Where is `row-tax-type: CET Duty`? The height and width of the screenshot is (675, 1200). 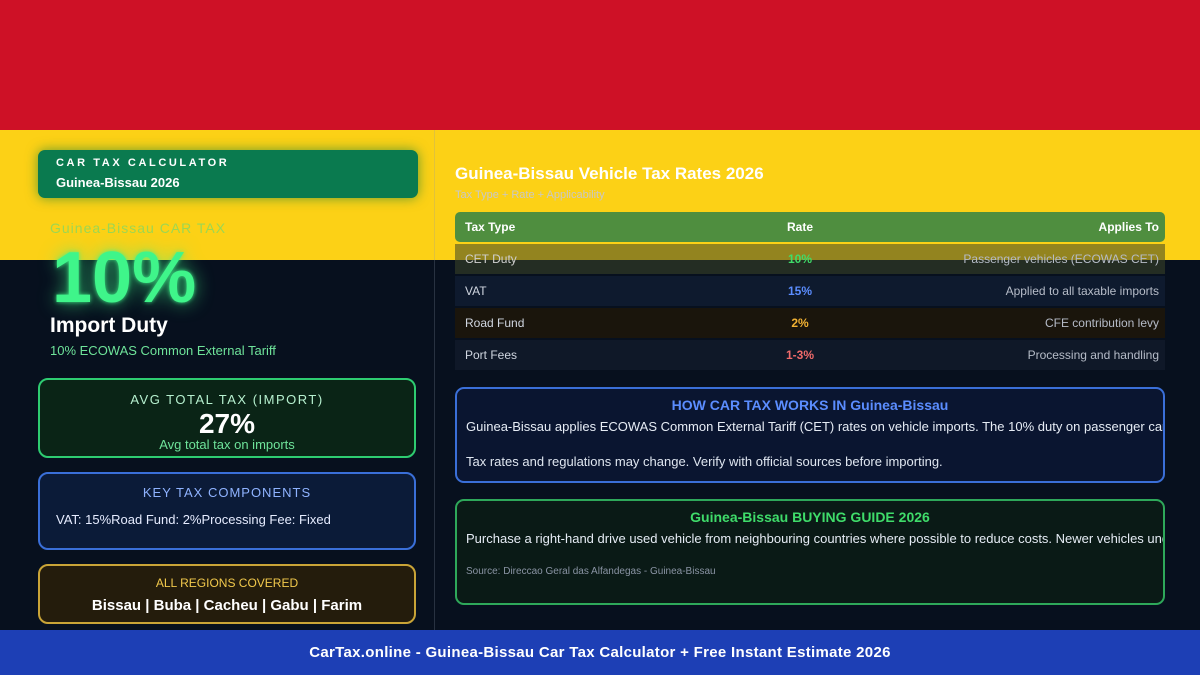
row-tax-type: CET Duty is located at coordinates (491, 259).